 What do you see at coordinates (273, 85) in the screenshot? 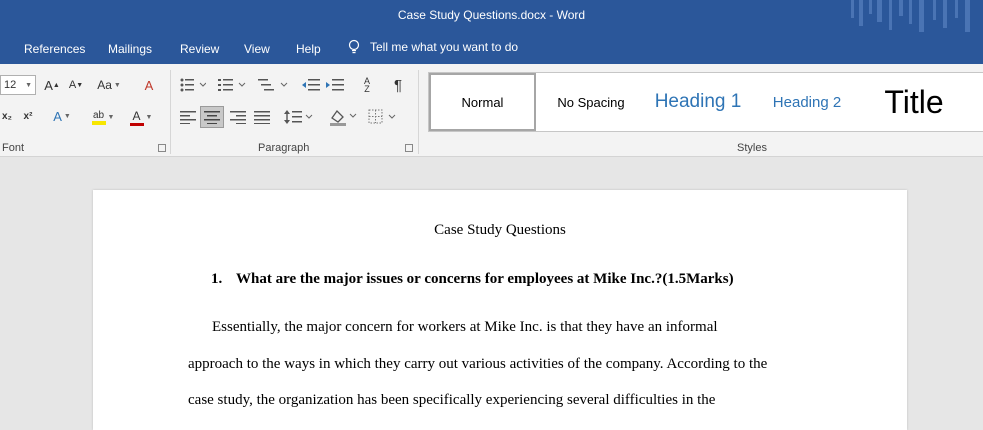
I see `multilevel-list-icon` at bounding box center [273, 85].